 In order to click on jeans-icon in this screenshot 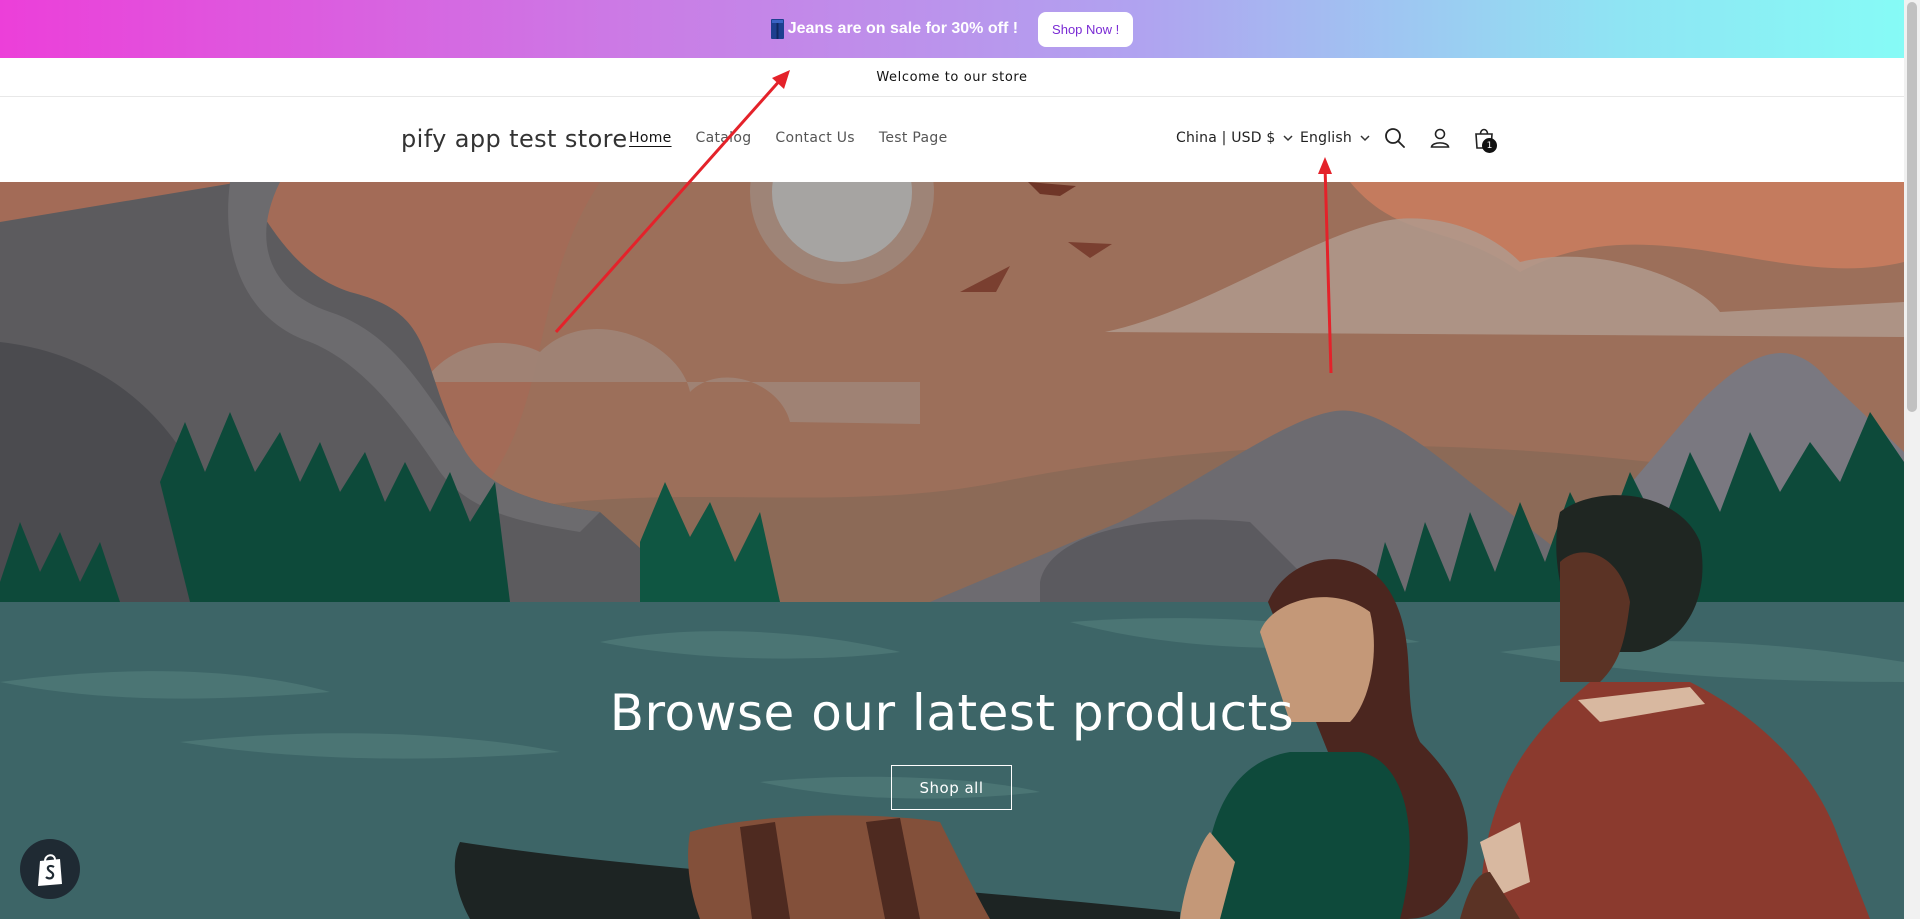, I will do `click(777, 29)`.